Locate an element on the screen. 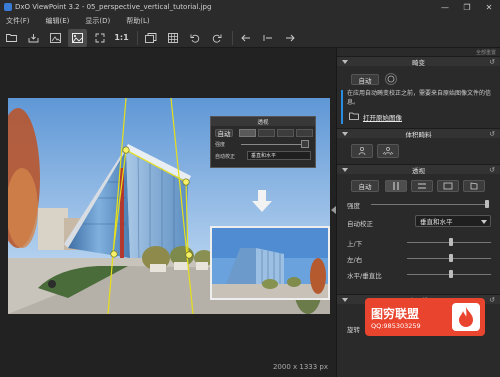  open-original-link: 打开原始图像 is located at coordinates (382, 117).